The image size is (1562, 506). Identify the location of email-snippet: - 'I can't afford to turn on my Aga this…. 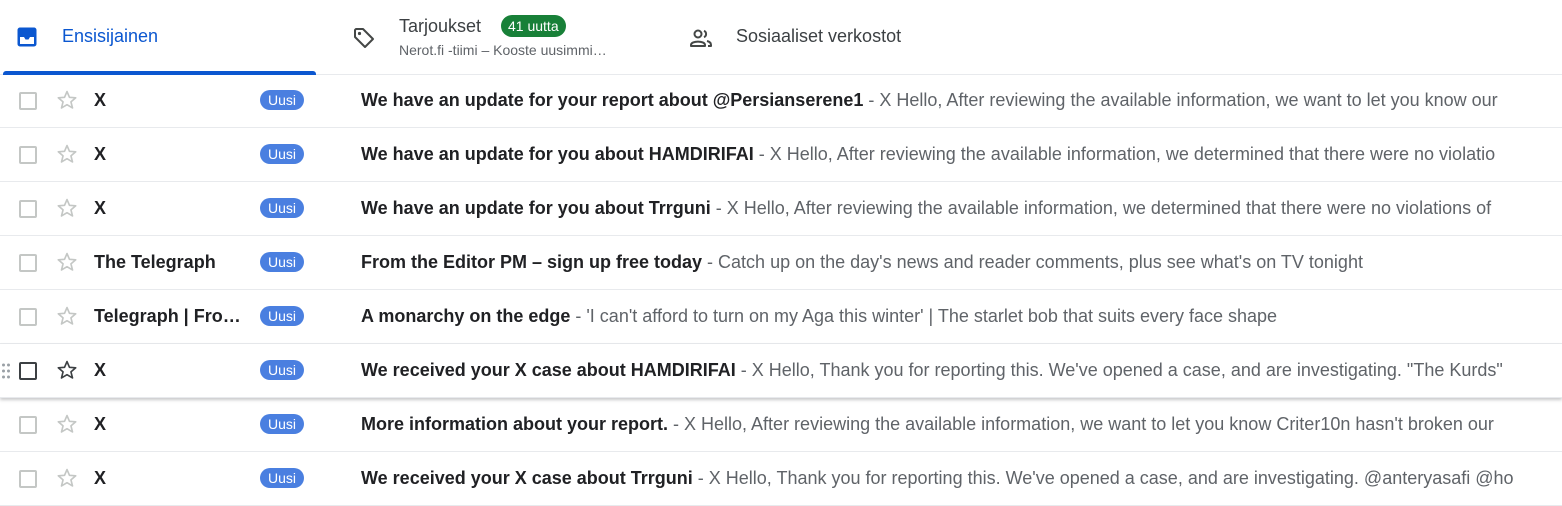
(924, 316).